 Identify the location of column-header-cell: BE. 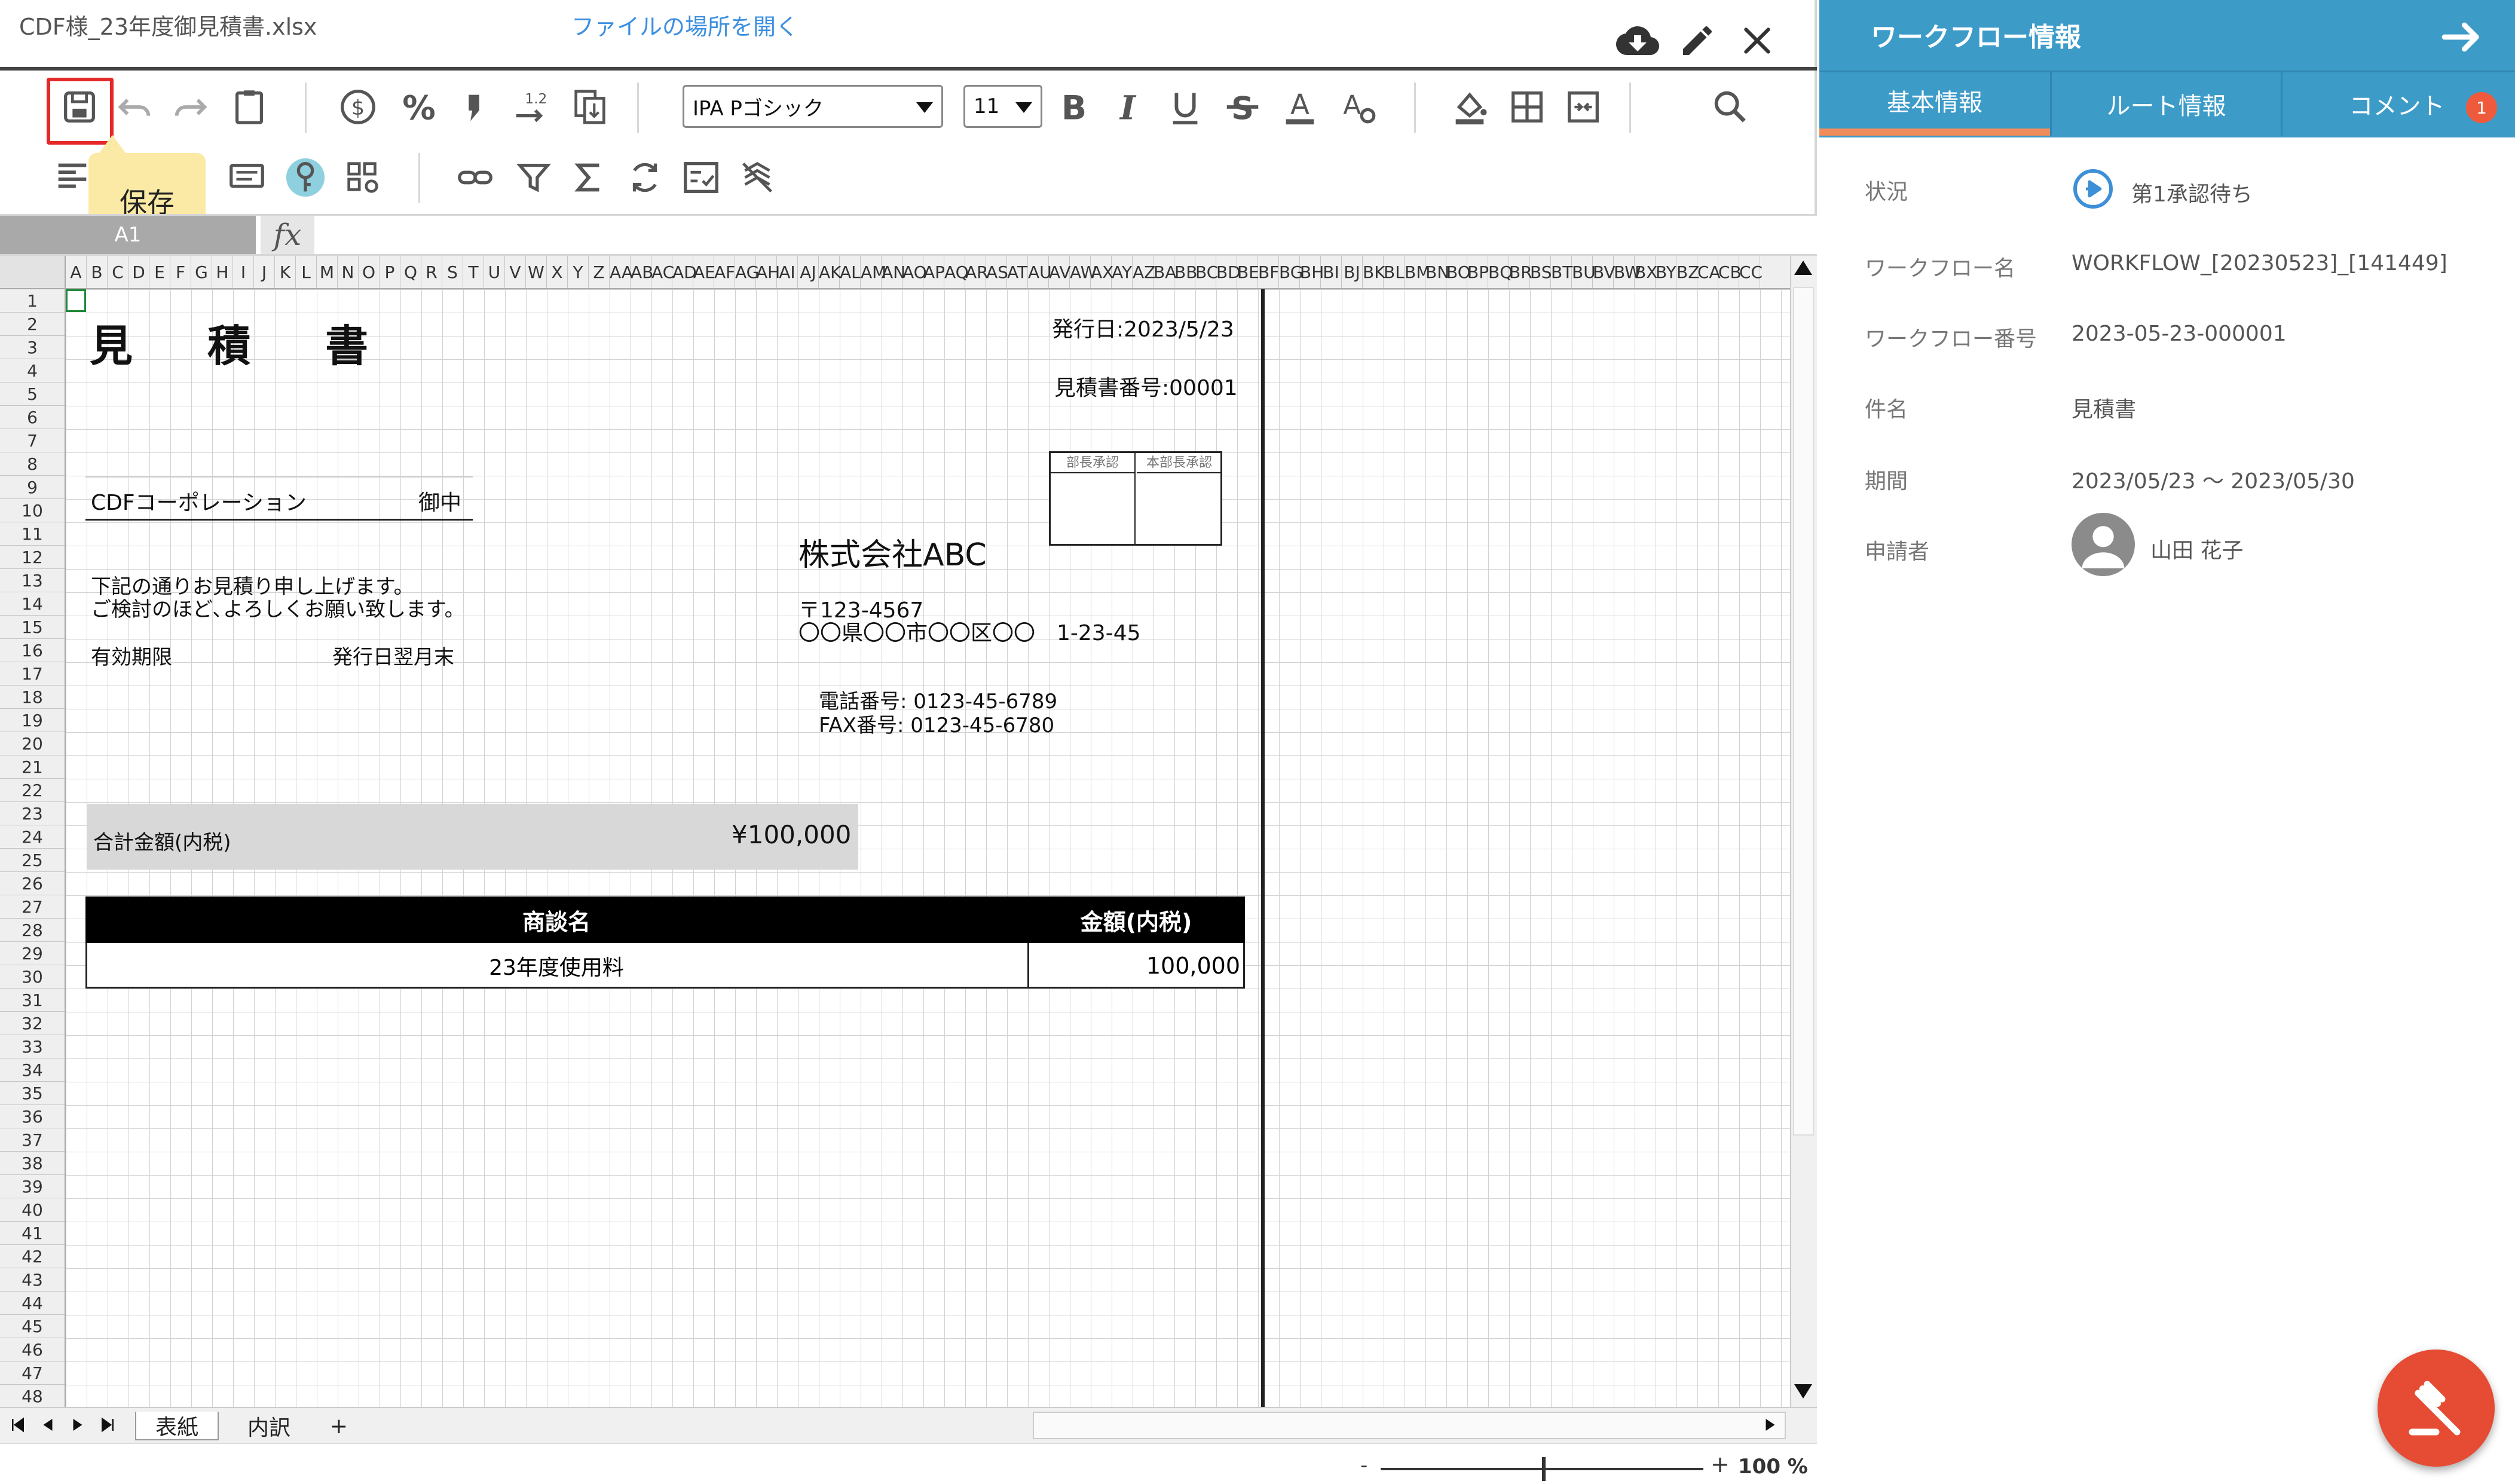
(1248, 272).